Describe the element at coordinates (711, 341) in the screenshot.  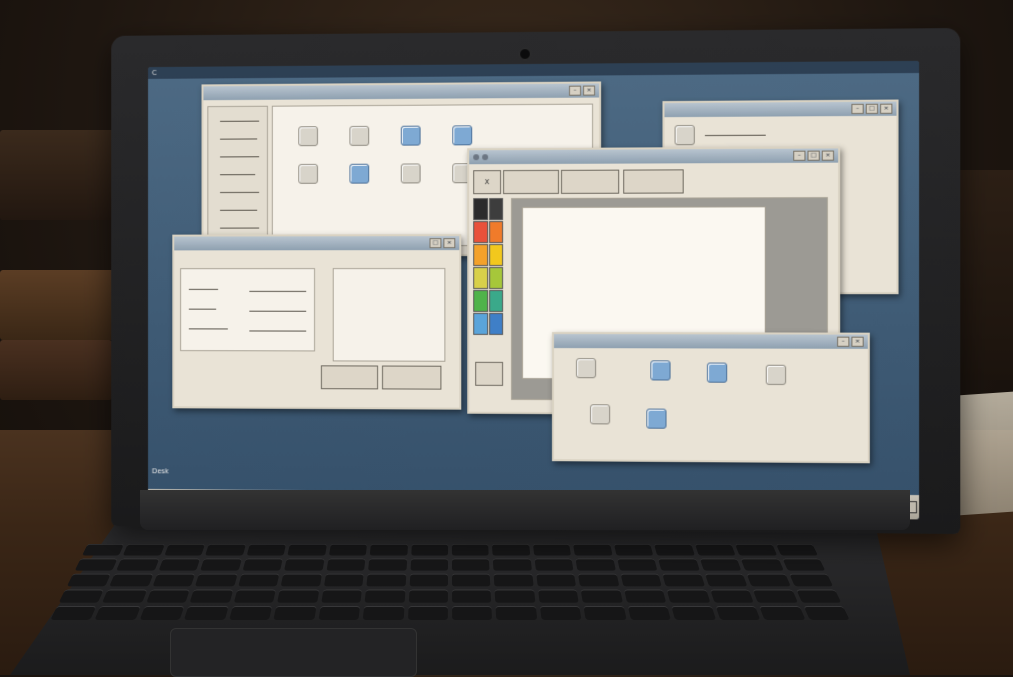
I see `icons-titlebar: – ×` at that location.